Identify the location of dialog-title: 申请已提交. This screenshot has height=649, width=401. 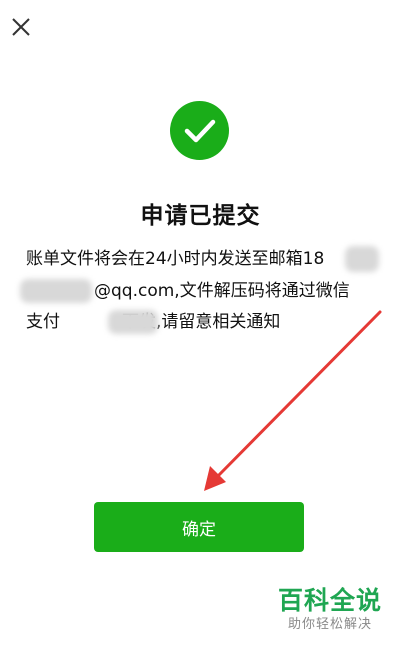
(200, 216).